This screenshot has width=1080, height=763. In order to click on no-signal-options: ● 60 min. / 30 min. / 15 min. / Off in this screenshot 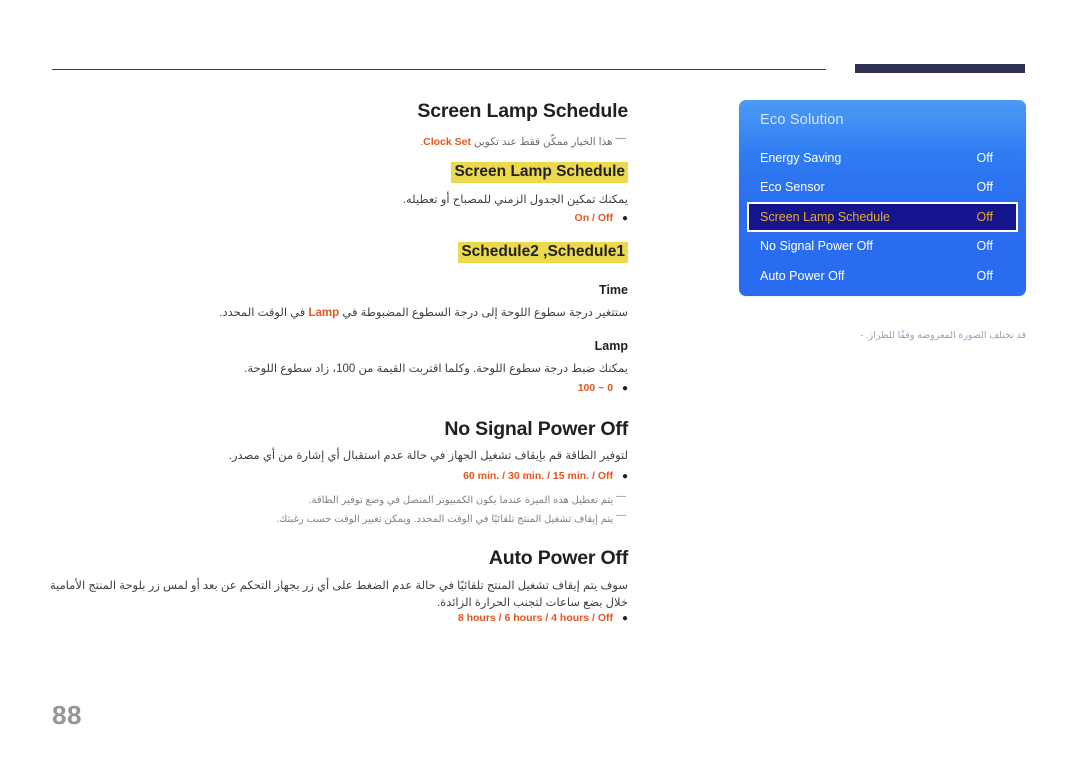, I will do `click(338, 476)`.